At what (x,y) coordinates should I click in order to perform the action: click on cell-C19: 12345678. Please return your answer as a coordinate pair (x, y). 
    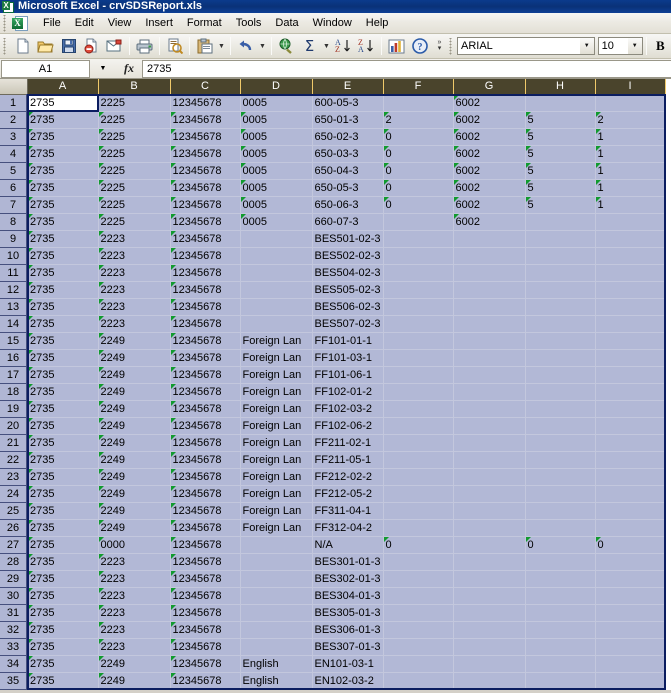
    Looking at the image, I should click on (205, 409).